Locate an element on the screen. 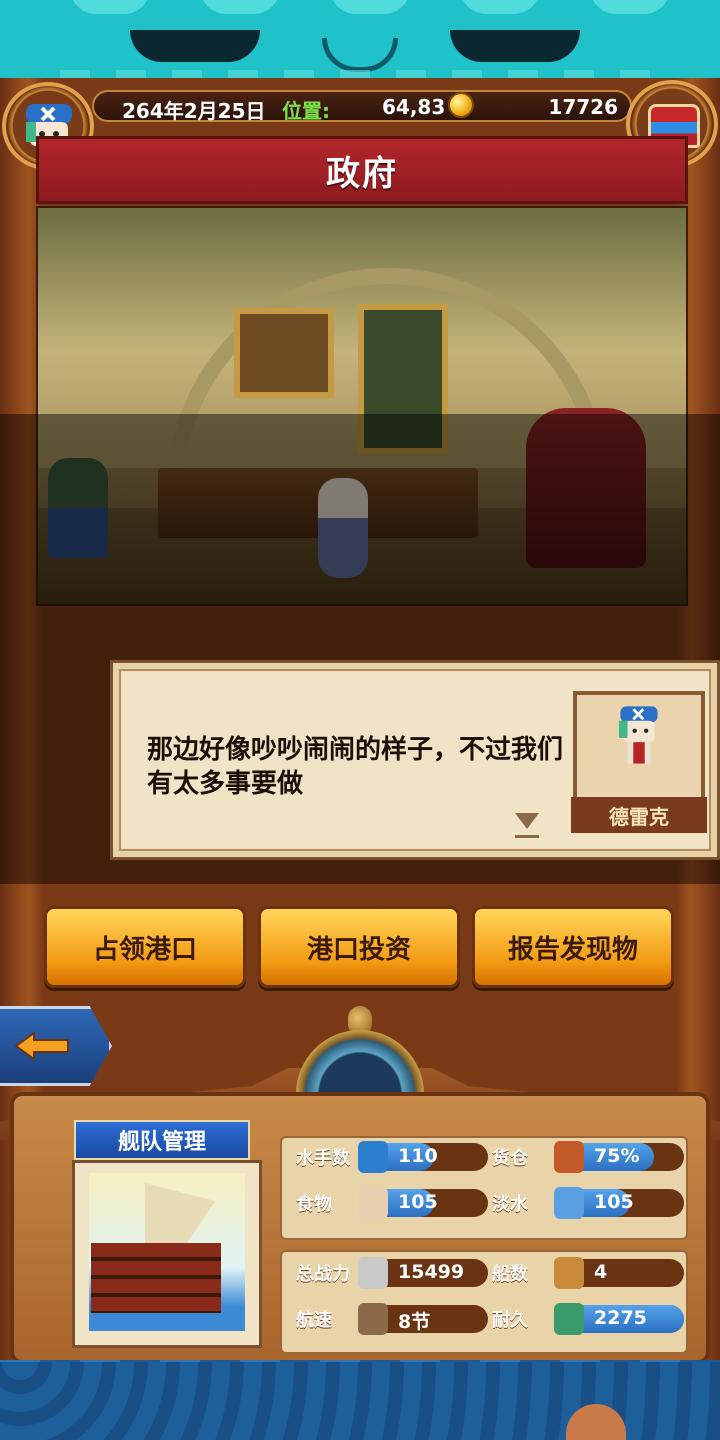 The image size is (720, 1440). durability-icon is located at coordinates (569, 1319).